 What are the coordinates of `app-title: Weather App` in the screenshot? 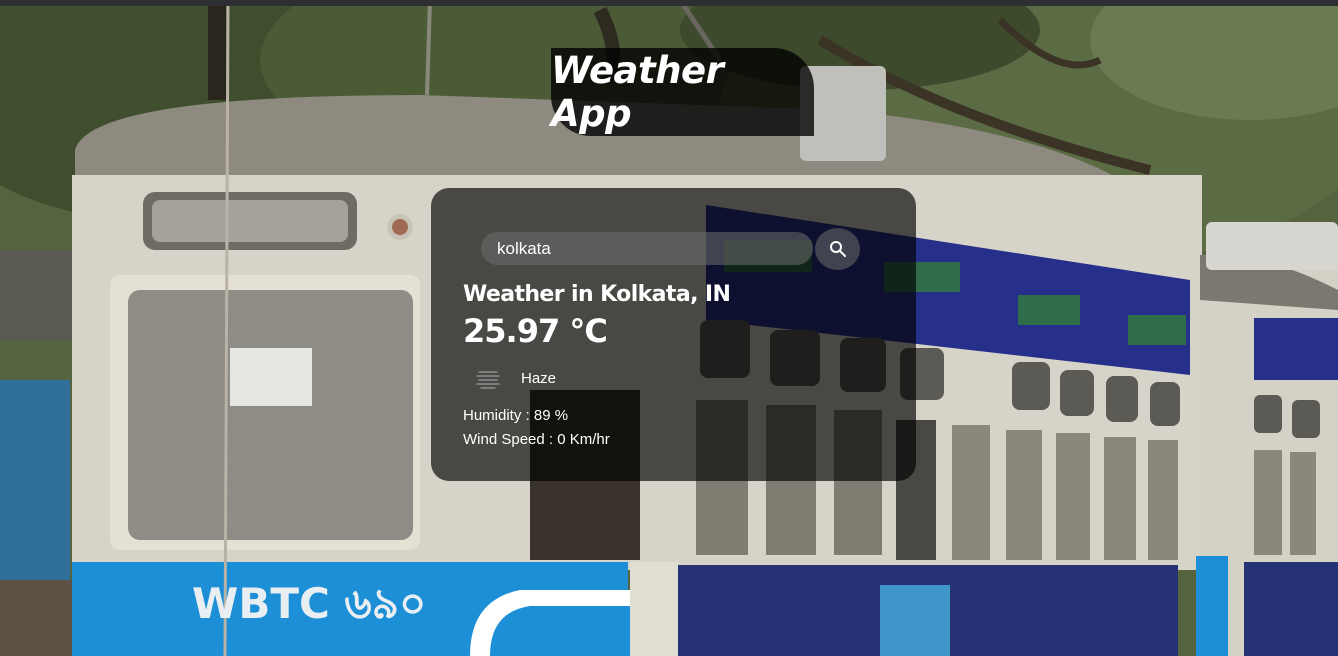 It's located at (637, 92).